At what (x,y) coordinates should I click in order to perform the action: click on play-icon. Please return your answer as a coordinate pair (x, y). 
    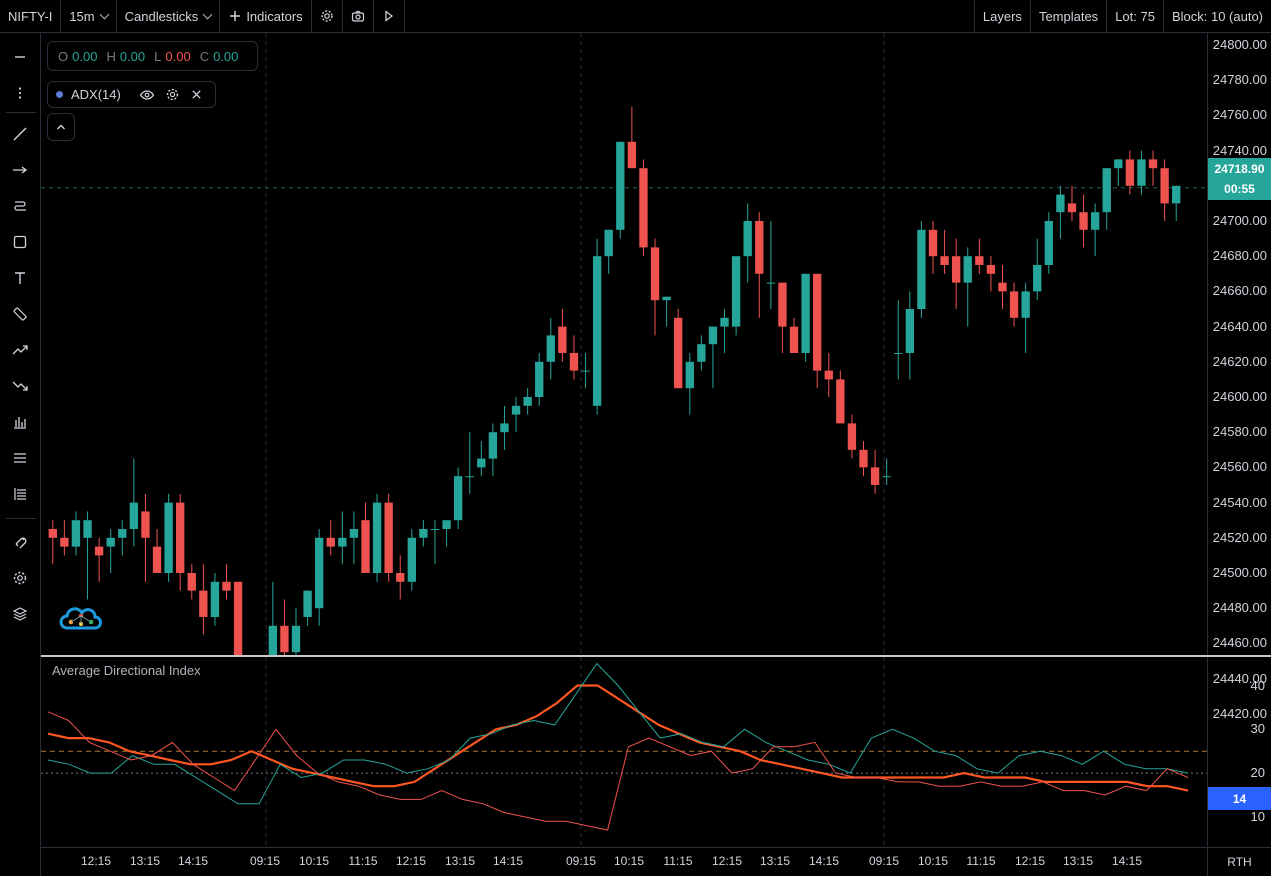
    Looking at the image, I should click on (389, 16).